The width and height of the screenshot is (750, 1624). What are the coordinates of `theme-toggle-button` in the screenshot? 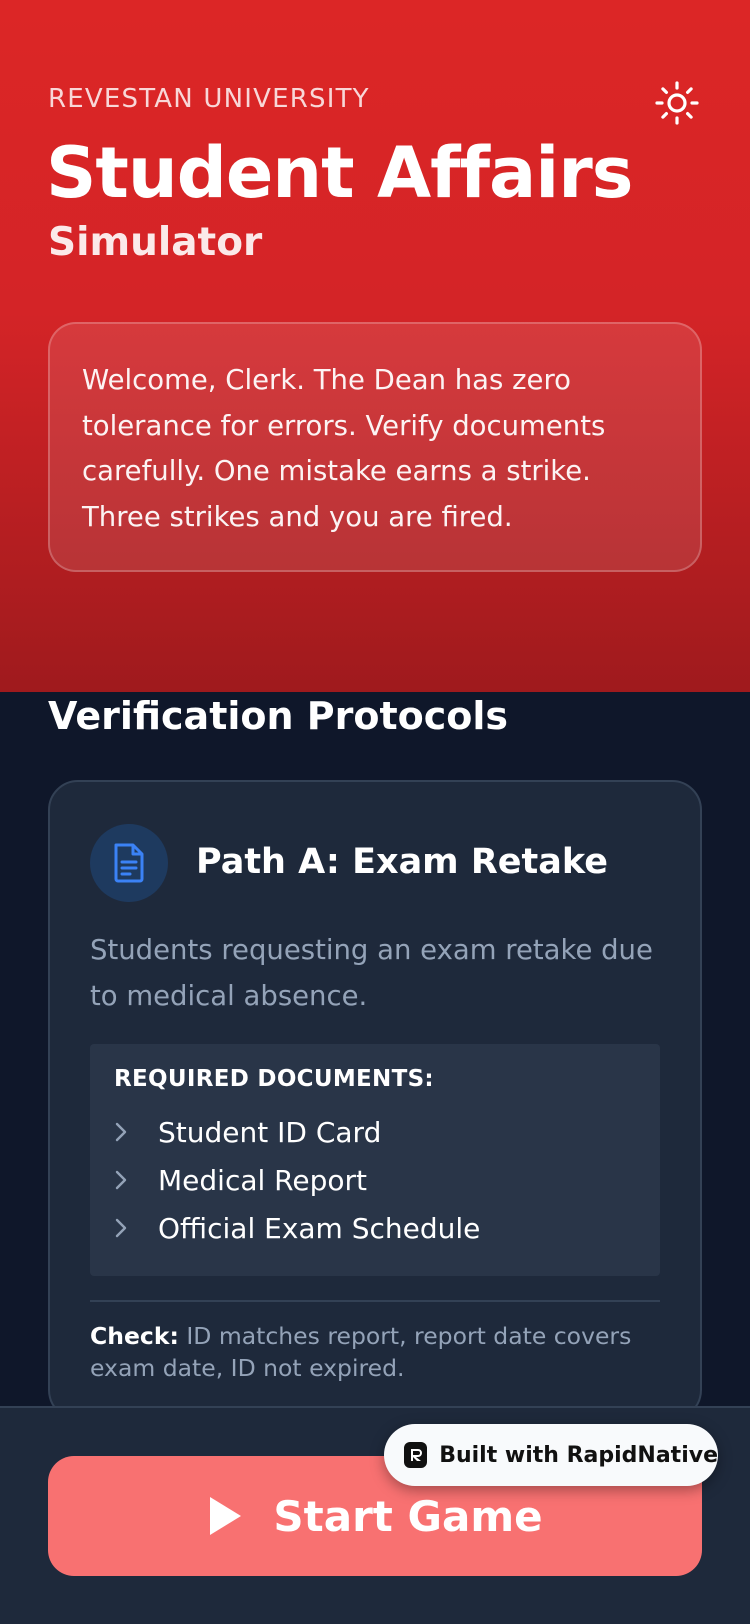 It's located at (677, 103).